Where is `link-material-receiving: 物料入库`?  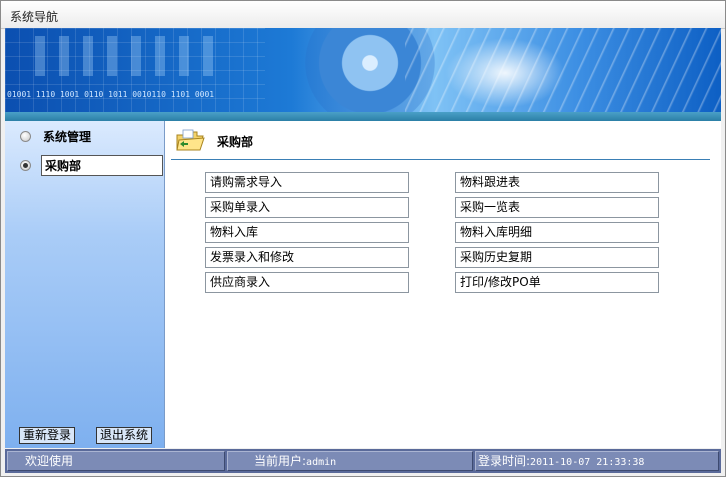 link-material-receiving: 物料入库 is located at coordinates (307, 232).